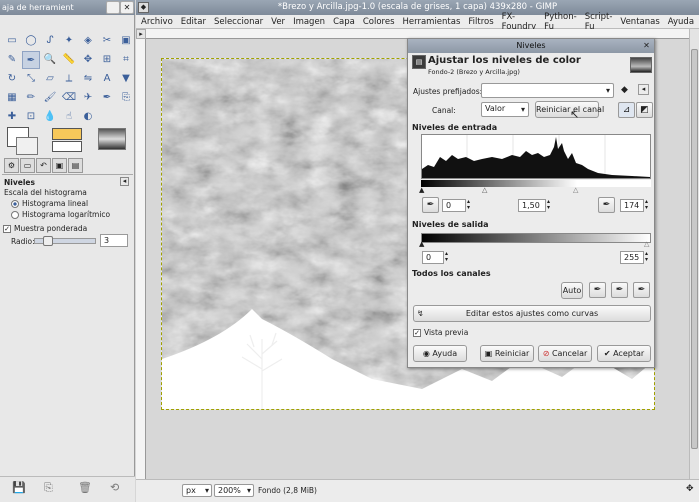  What do you see at coordinates (50, 60) in the screenshot?
I see `zoom-icon: 🔍` at bounding box center [50, 60].